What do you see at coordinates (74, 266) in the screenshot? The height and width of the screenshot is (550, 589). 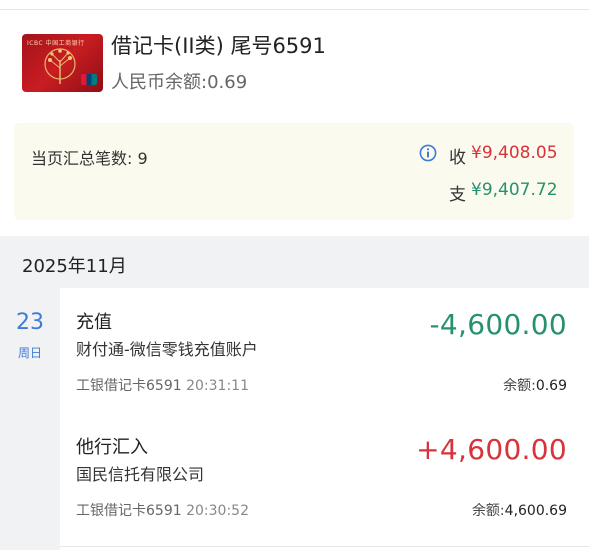 I see `month-label: 2025年11月` at bounding box center [74, 266].